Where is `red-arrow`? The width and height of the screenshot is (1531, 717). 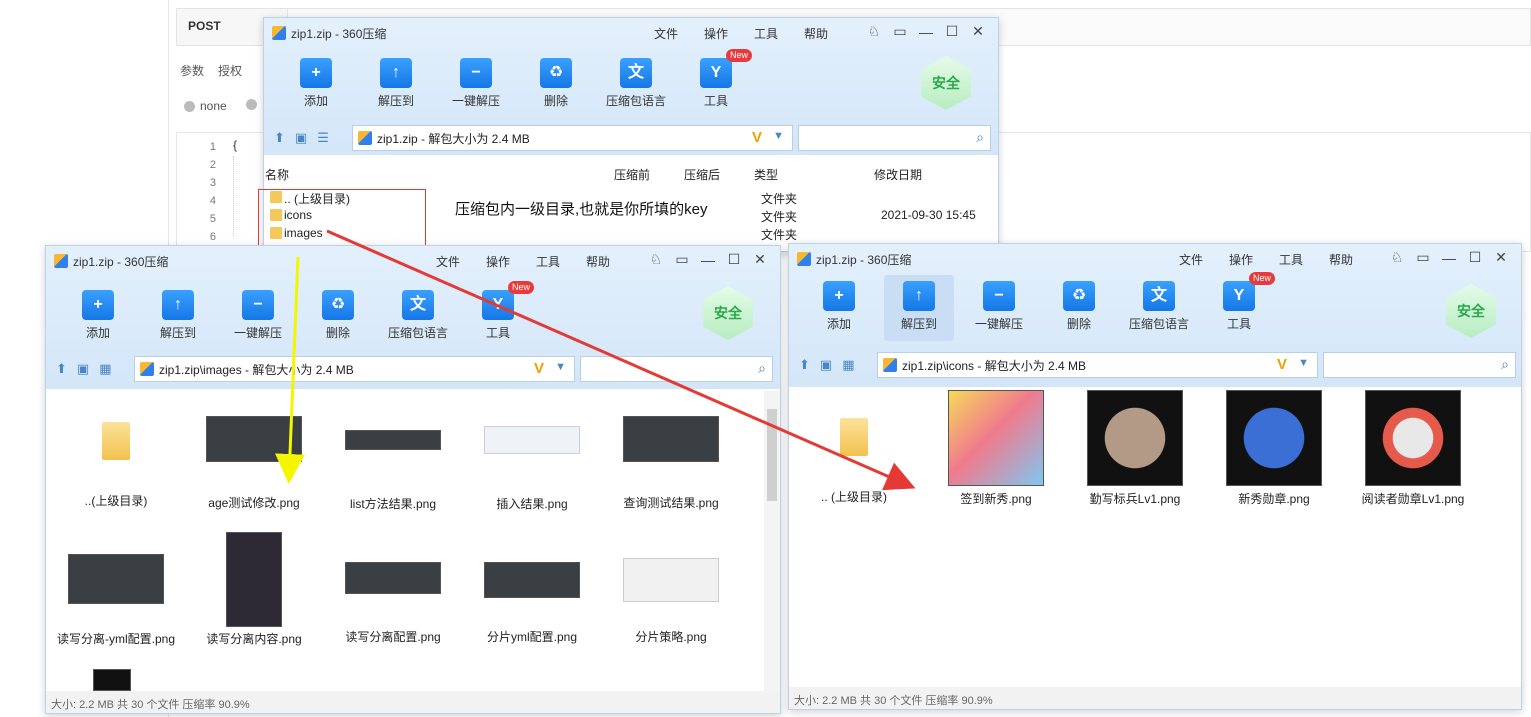
red-arrow is located at coordinates (621, 360).